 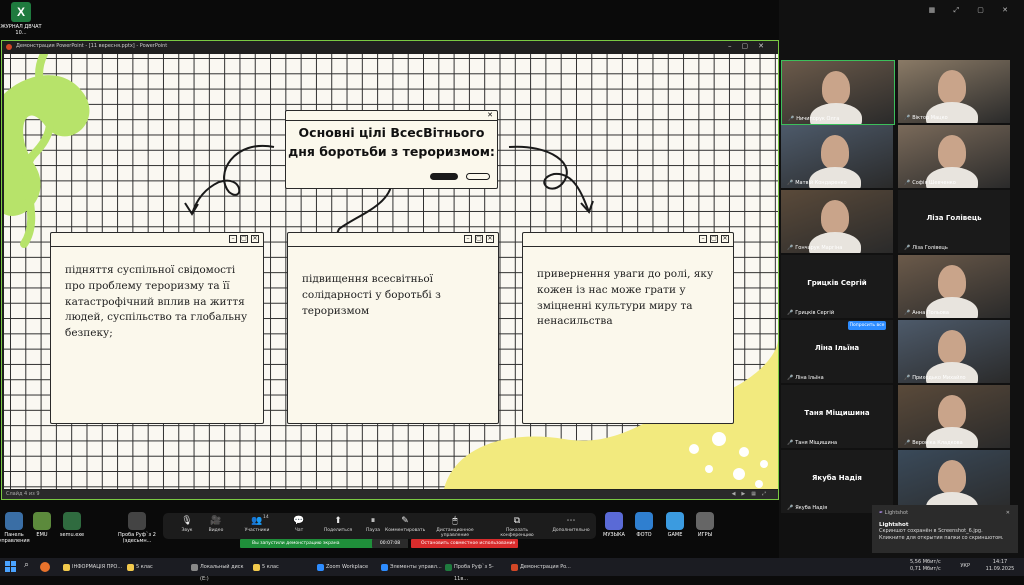 I want to click on participant-tile: Таня Міщишина 🎤 Таня Міщишина, so click(x=837, y=416).